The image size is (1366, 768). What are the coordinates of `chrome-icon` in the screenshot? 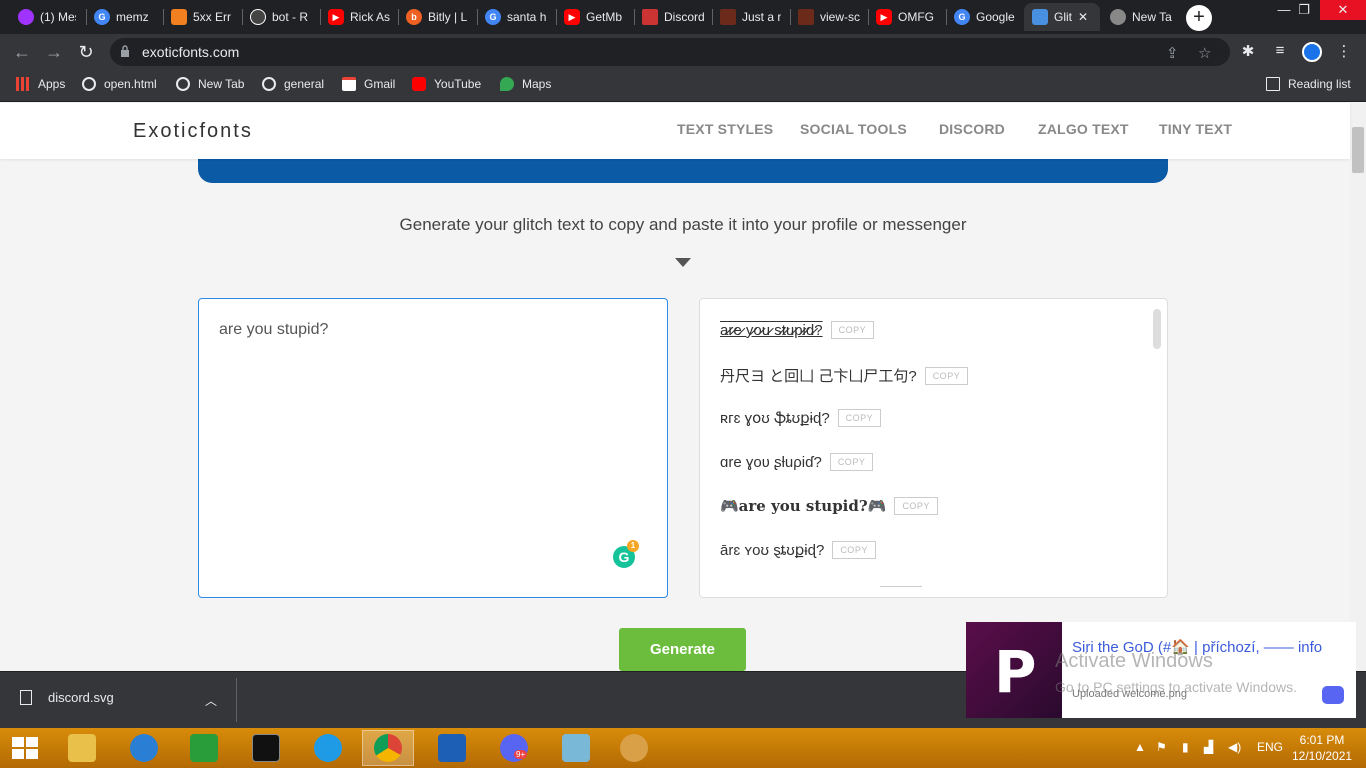 It's located at (388, 748).